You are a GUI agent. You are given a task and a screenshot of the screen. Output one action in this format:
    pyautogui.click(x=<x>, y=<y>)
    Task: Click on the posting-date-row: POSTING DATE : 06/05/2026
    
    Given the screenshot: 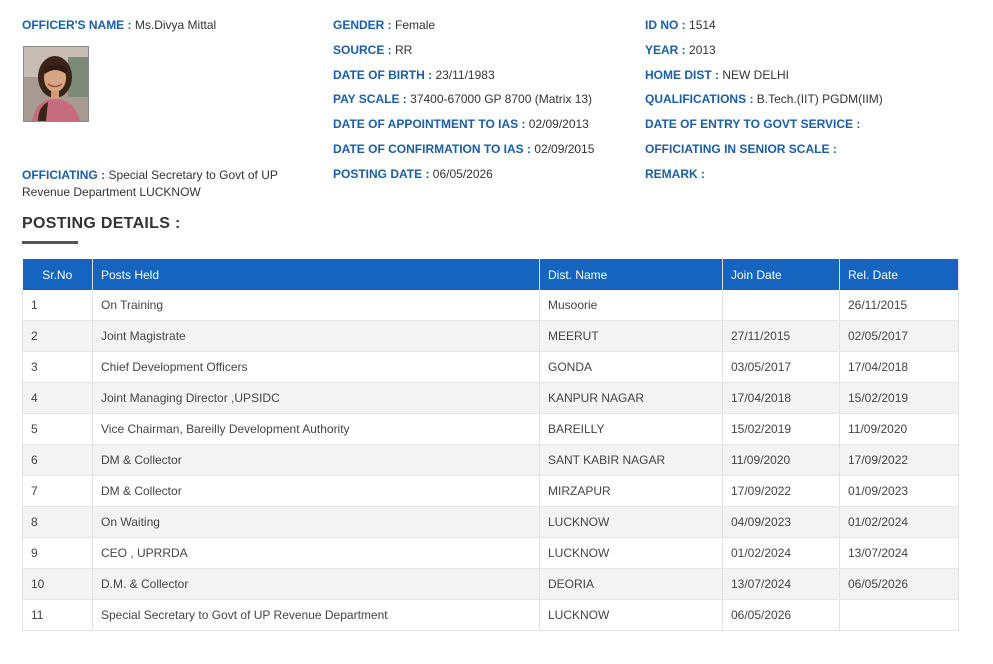 What is the action you would take?
    pyautogui.click(x=413, y=174)
    